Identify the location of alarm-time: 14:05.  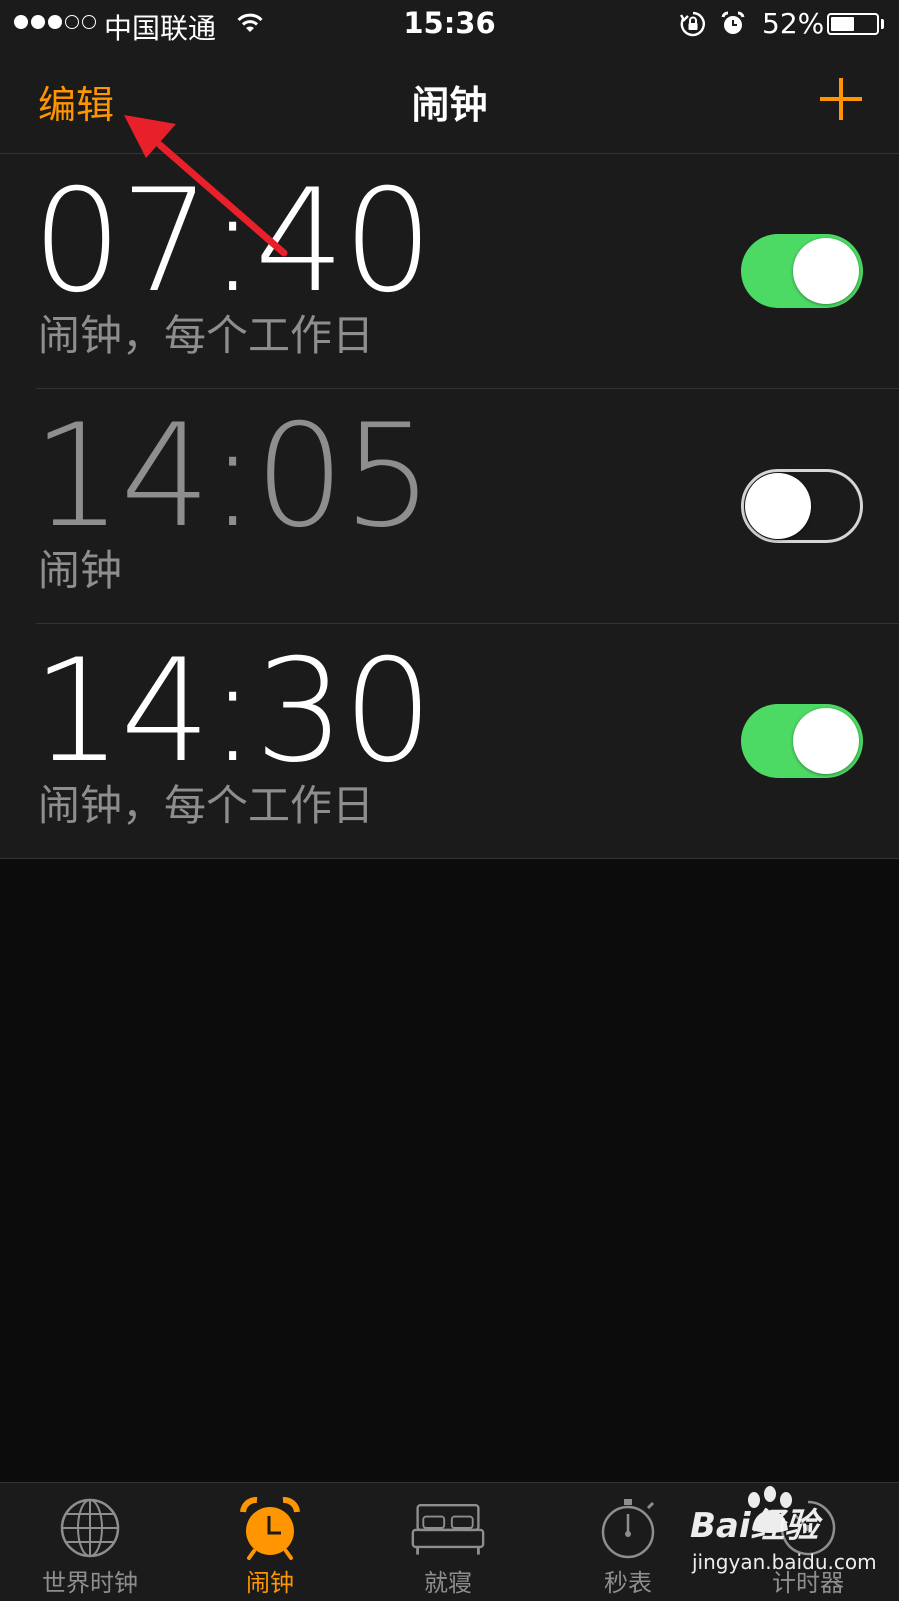
(232, 476).